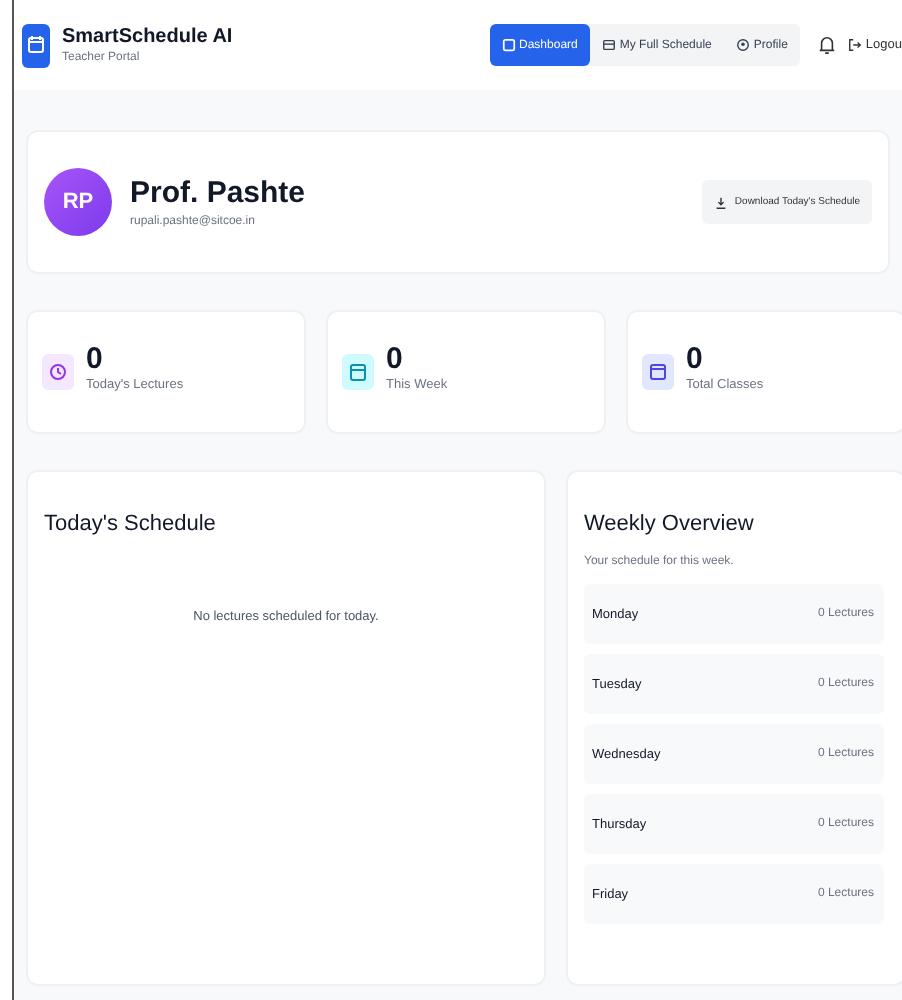 The image size is (902, 1000). Describe the element at coordinates (670, 524) in the screenshot. I see `card-title: Weekly Overview` at that location.